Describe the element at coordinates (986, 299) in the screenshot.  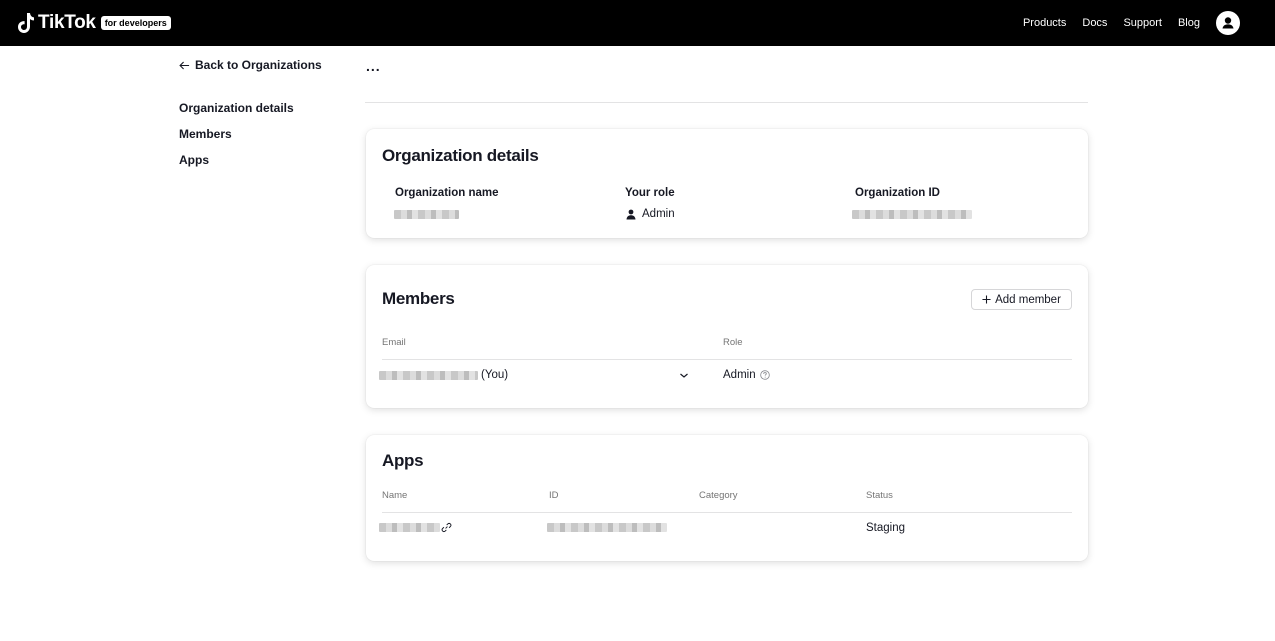
I see `plus-icon` at that location.